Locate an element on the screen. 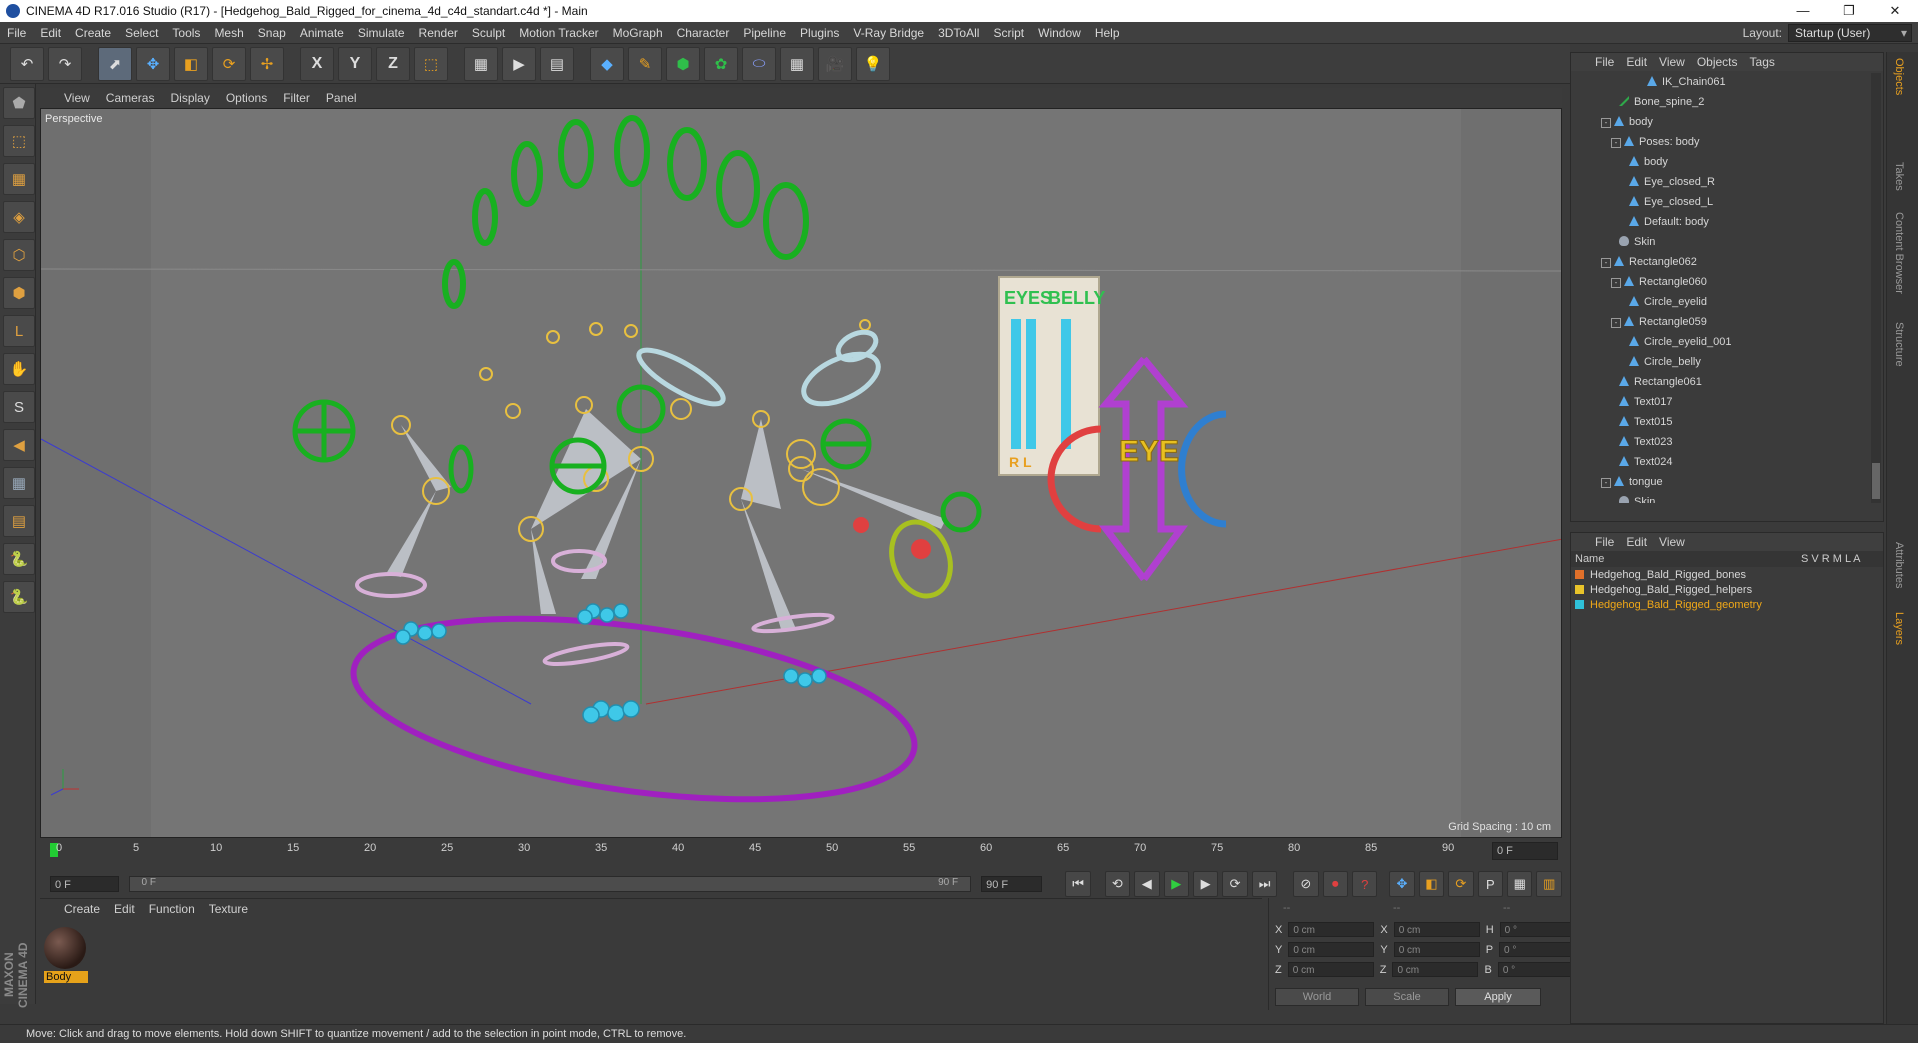 This screenshot has width=1918, height=1043. menu-mesh: Mesh is located at coordinates (228, 33).